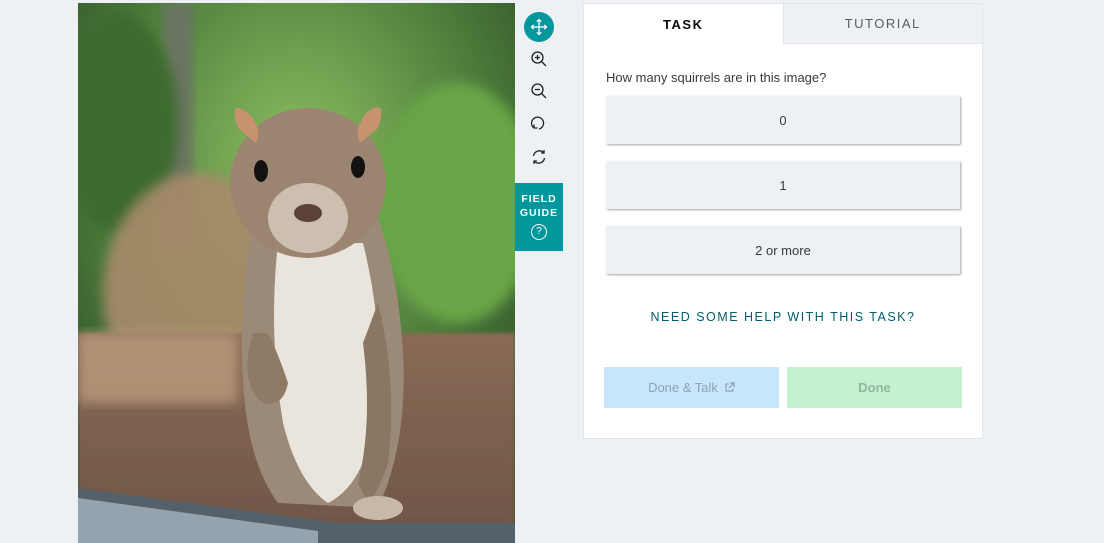 The height and width of the screenshot is (543, 1104). I want to click on move-tool-button, so click(539, 27).